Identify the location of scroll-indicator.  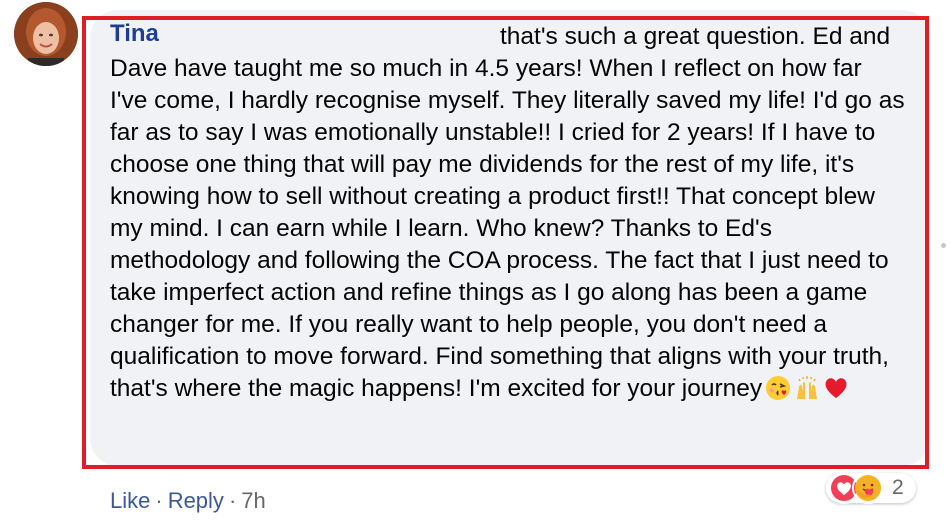
(943, 245).